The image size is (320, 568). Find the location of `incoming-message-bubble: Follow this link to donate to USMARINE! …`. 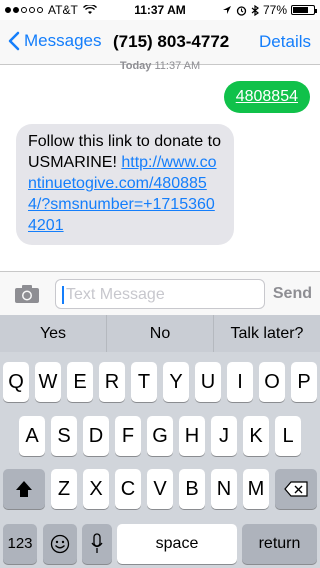

incoming-message-bubble: Follow this link to donate to USMARINE! … is located at coordinates (125, 184).